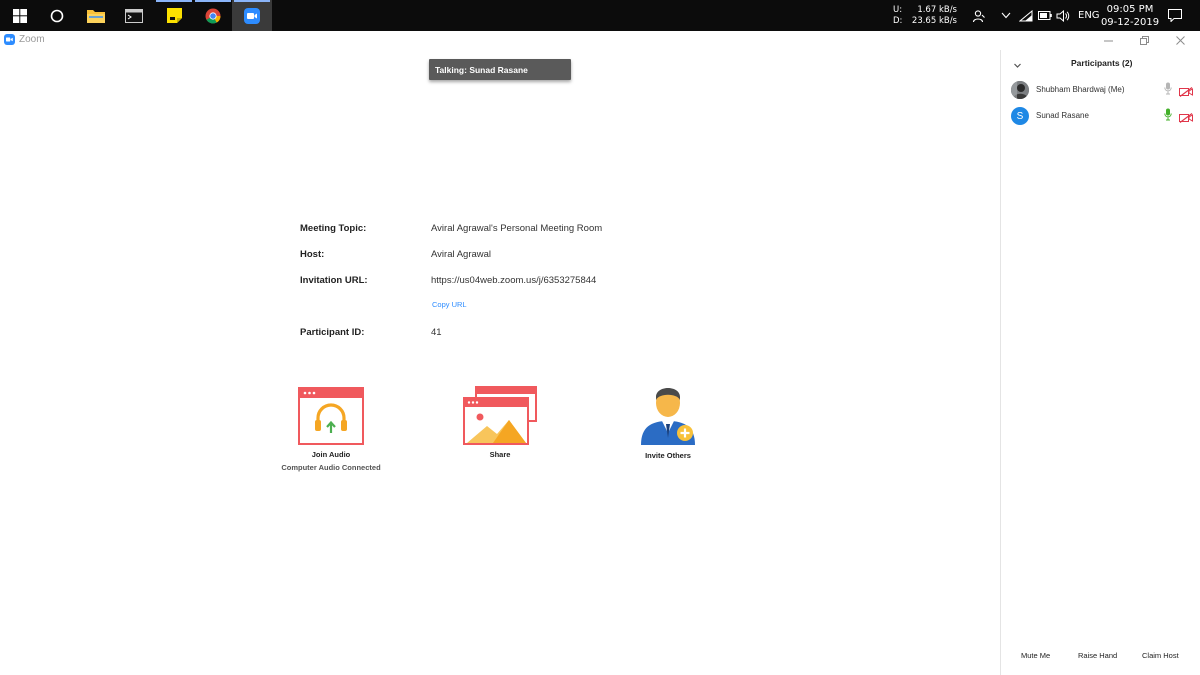  I want to click on participant-avatar, so click(1020, 90).